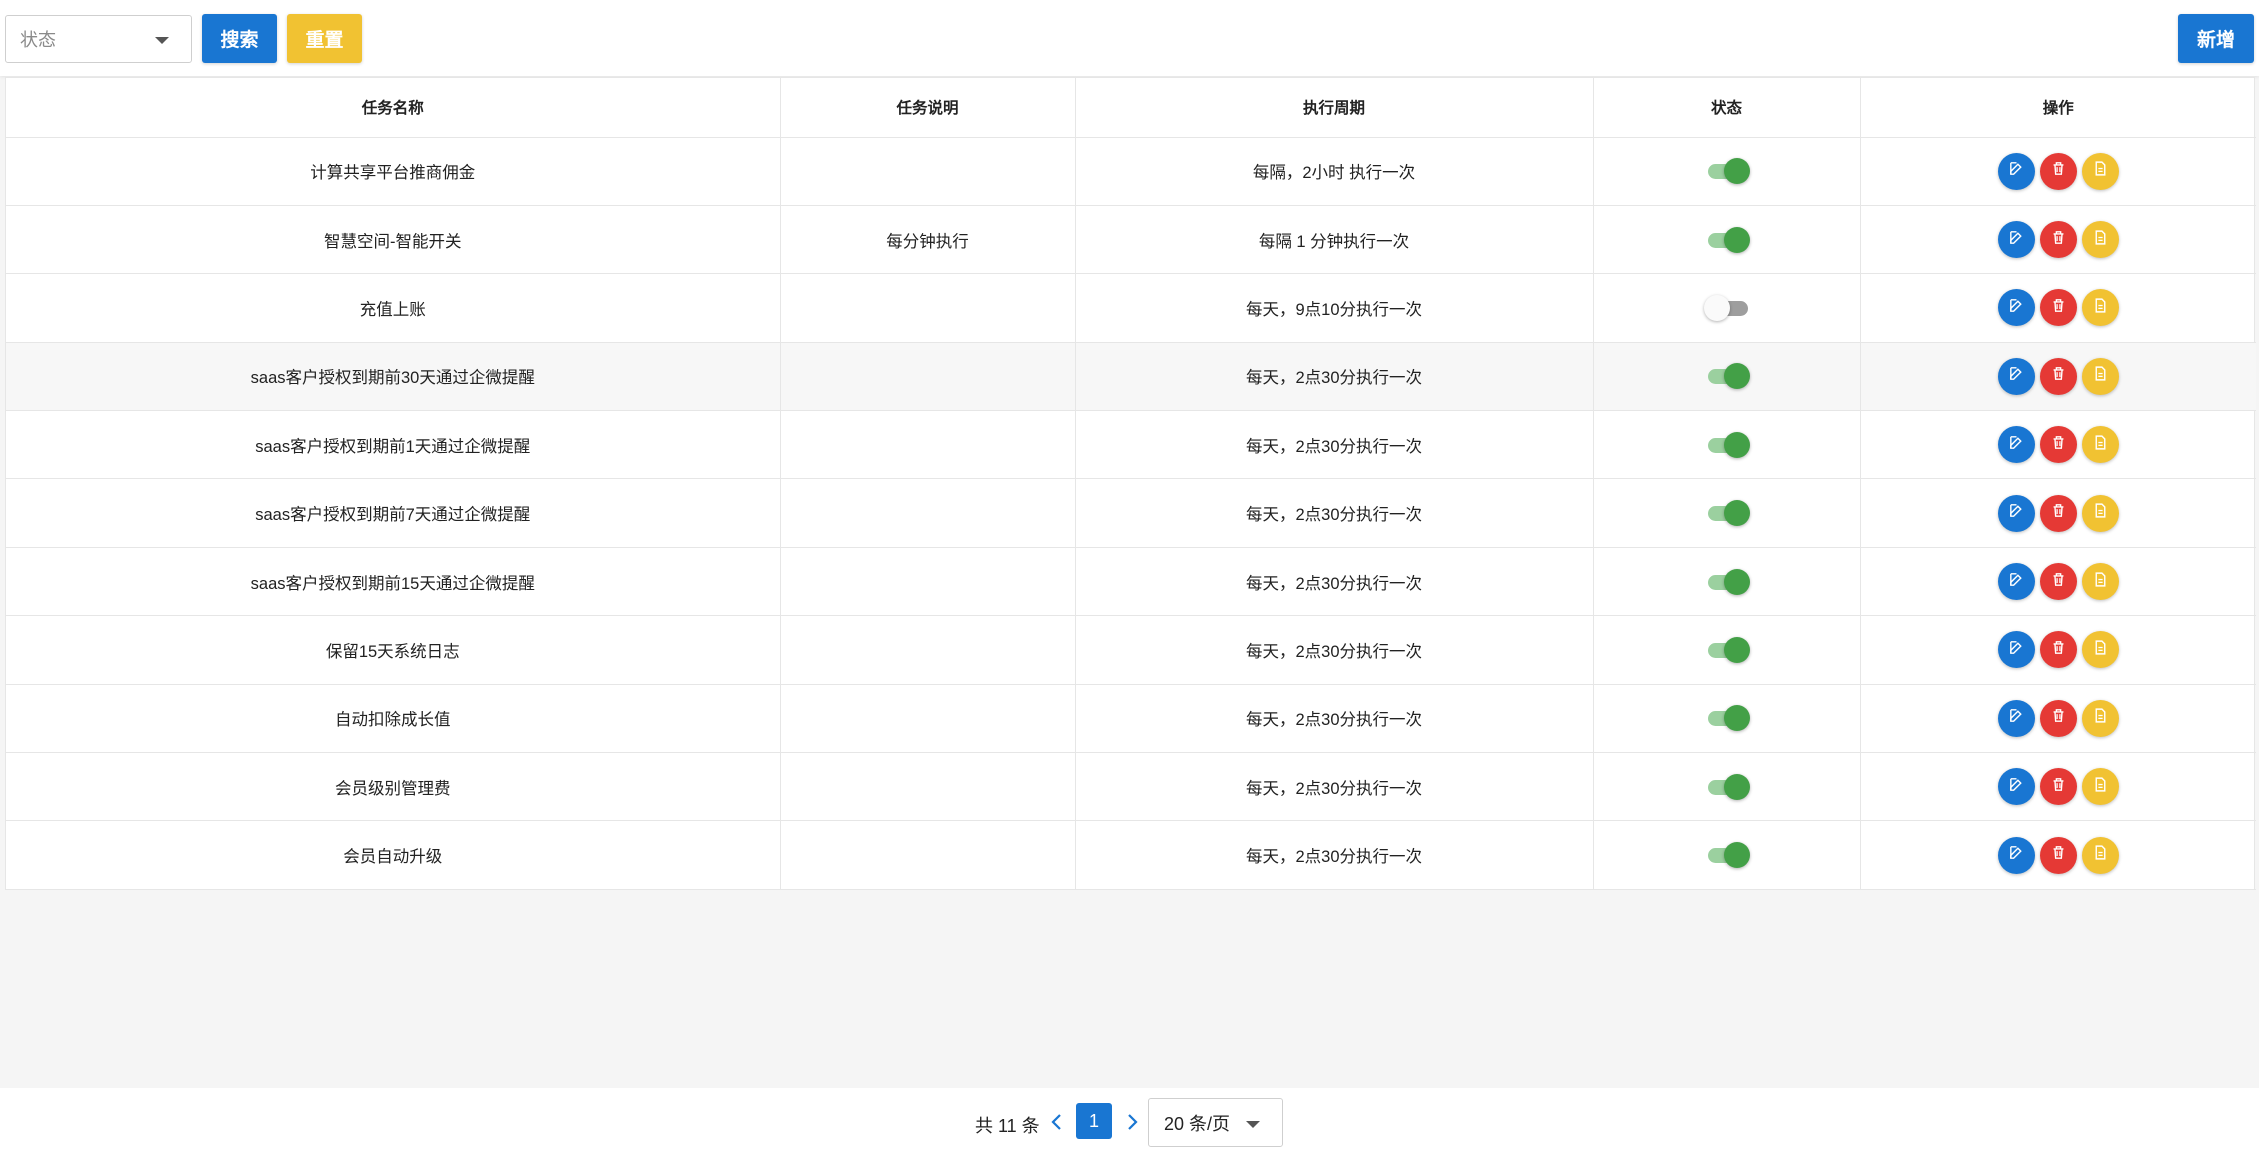 This screenshot has height=1155, width=2259. What do you see at coordinates (1131, 719) in the screenshot?
I see `table-row: 自动扣除成长值 每天，2点30分执行一次` at bounding box center [1131, 719].